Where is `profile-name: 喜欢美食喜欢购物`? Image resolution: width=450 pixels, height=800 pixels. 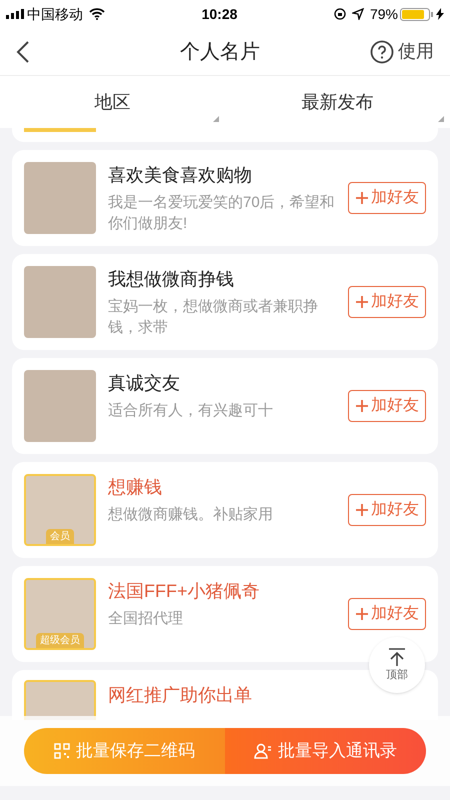 profile-name: 喜欢美食喜欢购物 is located at coordinates (180, 175).